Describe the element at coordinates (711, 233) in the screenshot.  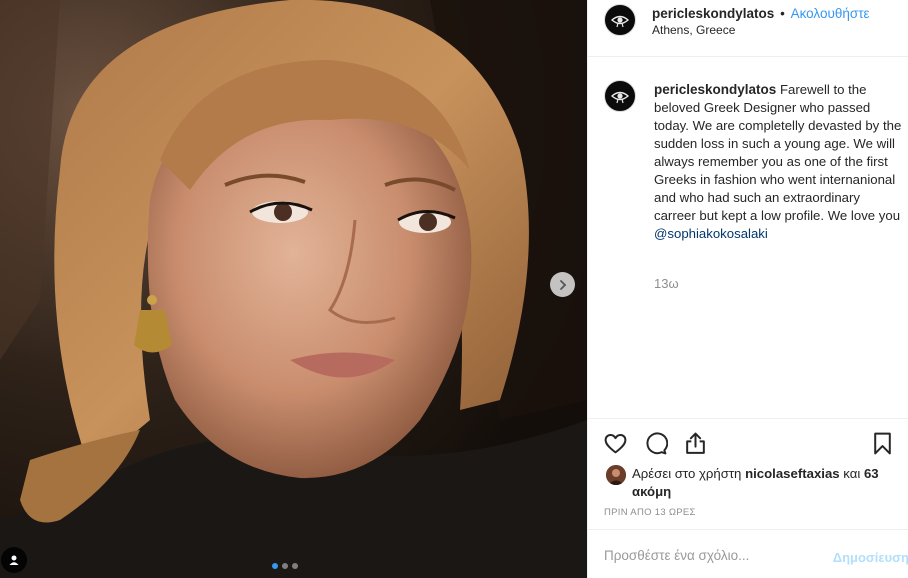
I see `caption-mention: @sophiakokosalaki` at that location.